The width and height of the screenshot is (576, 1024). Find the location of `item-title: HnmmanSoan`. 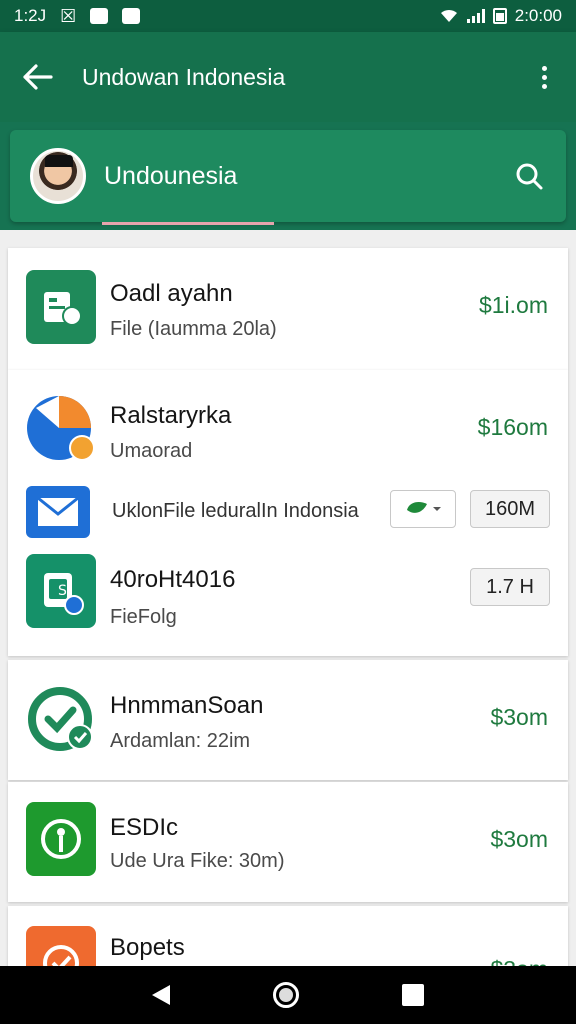

item-title: HnmmanSoan is located at coordinates (187, 705).